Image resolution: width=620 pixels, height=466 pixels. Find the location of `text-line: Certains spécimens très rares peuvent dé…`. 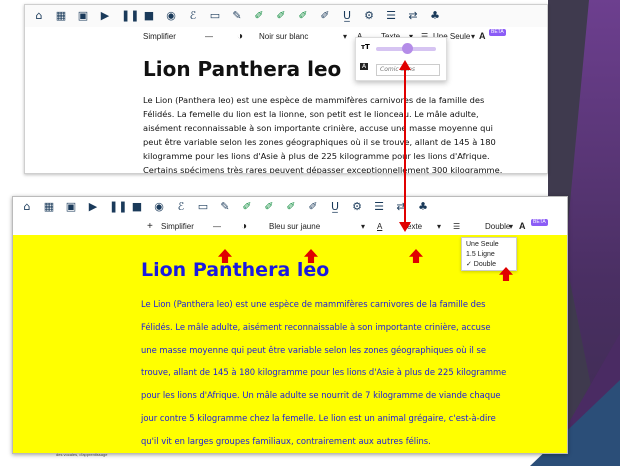

text-line: Certains spécimens très rares peuvent dé… is located at coordinates (323, 169).